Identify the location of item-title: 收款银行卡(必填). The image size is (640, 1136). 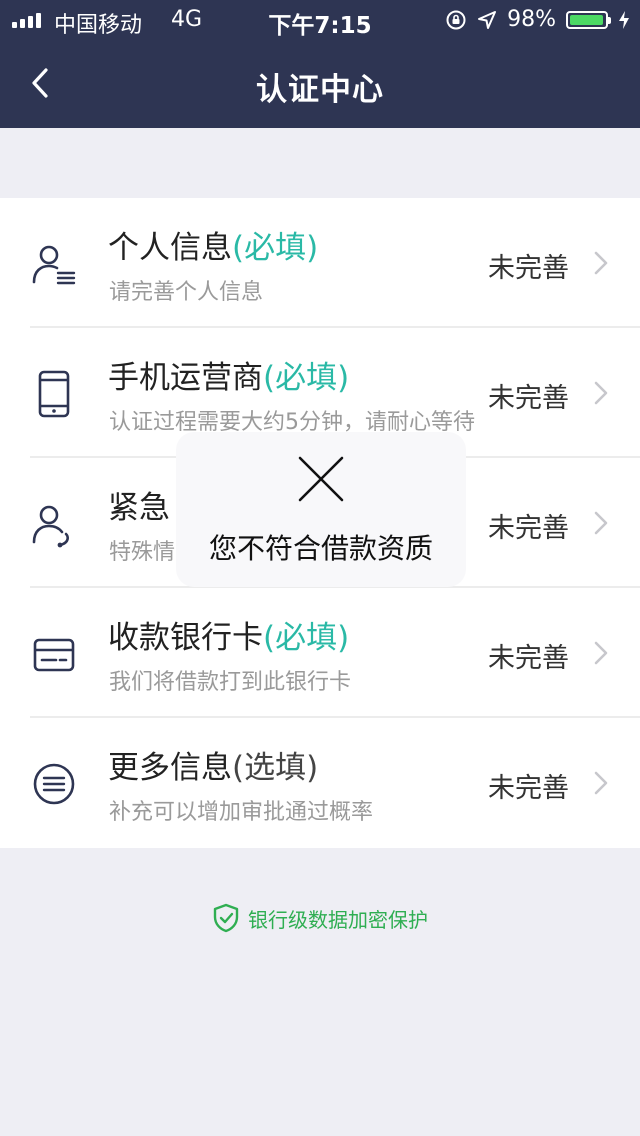
(228, 634).